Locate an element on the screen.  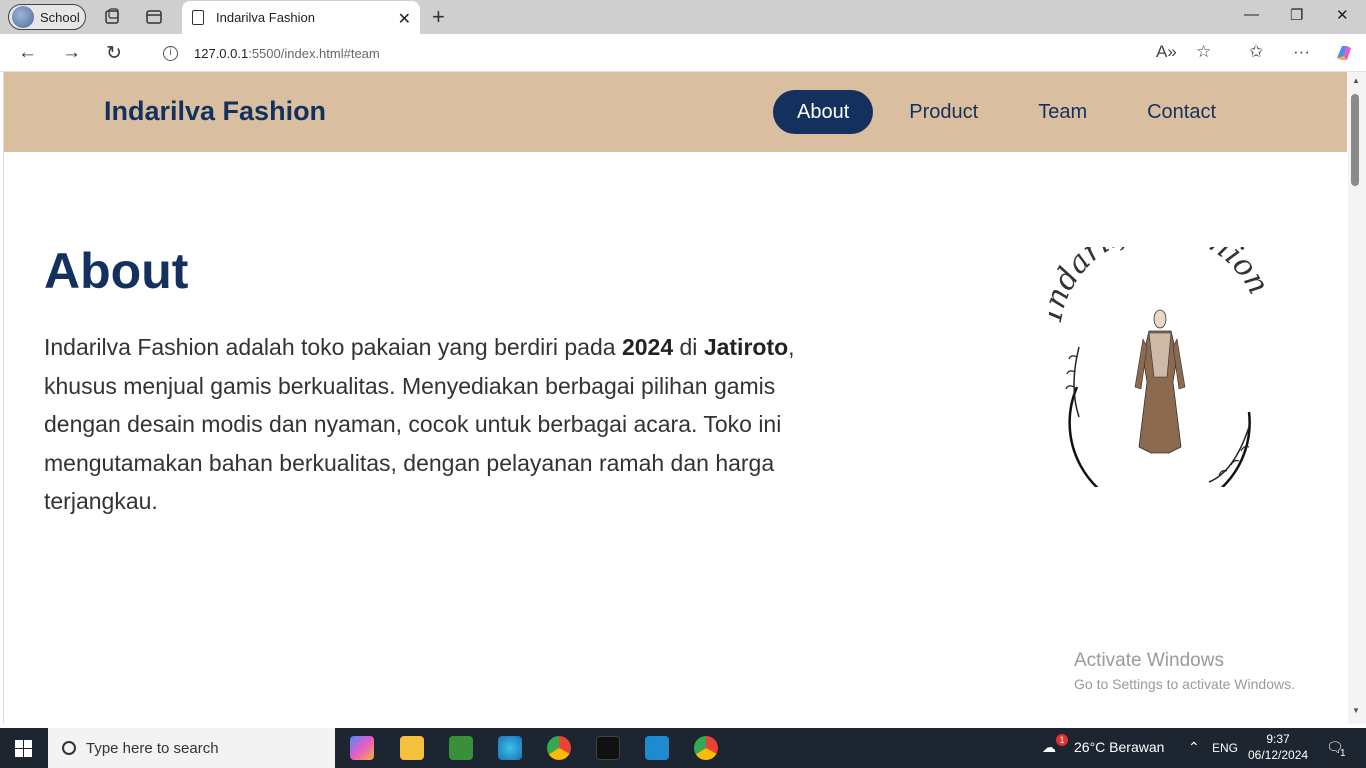
scroll-up-icon: ▲ is located at coordinates (1356, 80).